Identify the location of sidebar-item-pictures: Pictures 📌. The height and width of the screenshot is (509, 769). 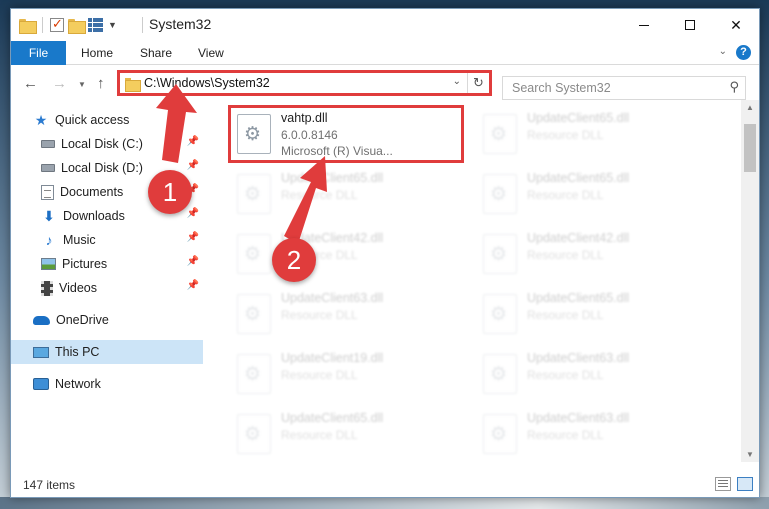
(122, 264).